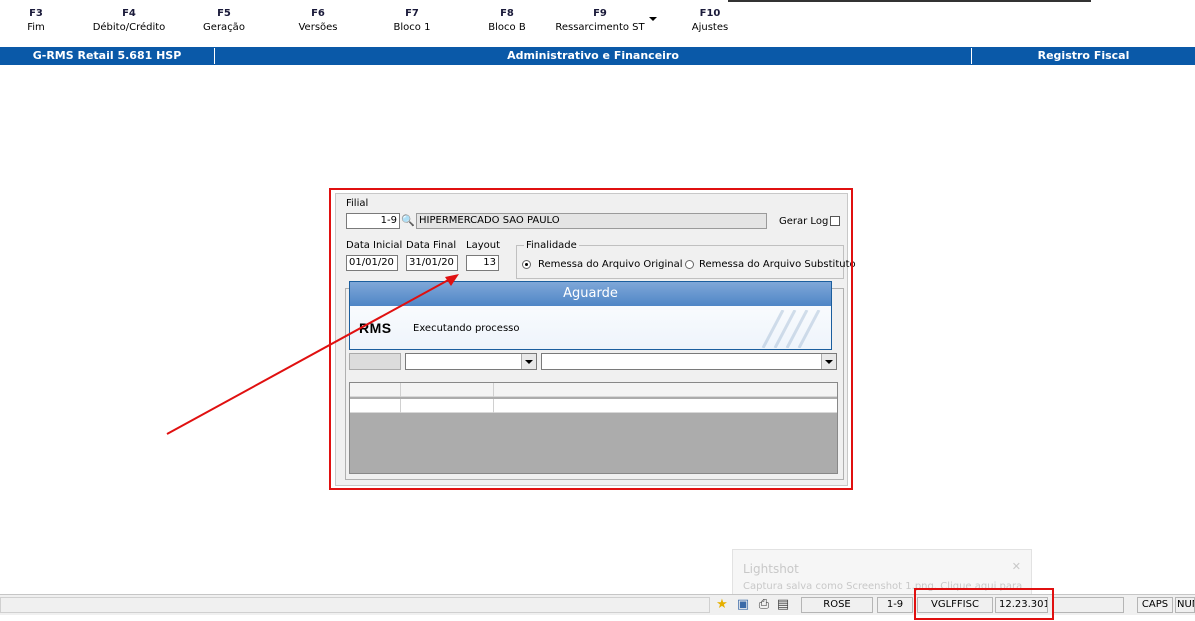 This screenshot has height=621, width=1195. What do you see at coordinates (107, 55) in the screenshot?
I see `app-title: G-RMS Retail 5.681 HSP` at bounding box center [107, 55].